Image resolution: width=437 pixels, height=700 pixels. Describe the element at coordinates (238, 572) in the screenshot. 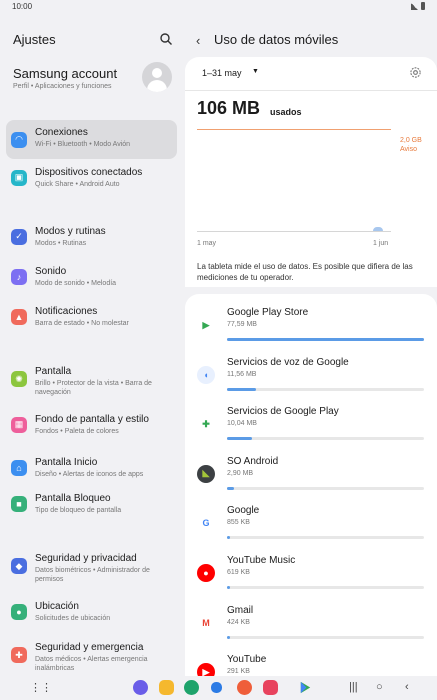

I see `app-data-size: 619 KB` at that location.